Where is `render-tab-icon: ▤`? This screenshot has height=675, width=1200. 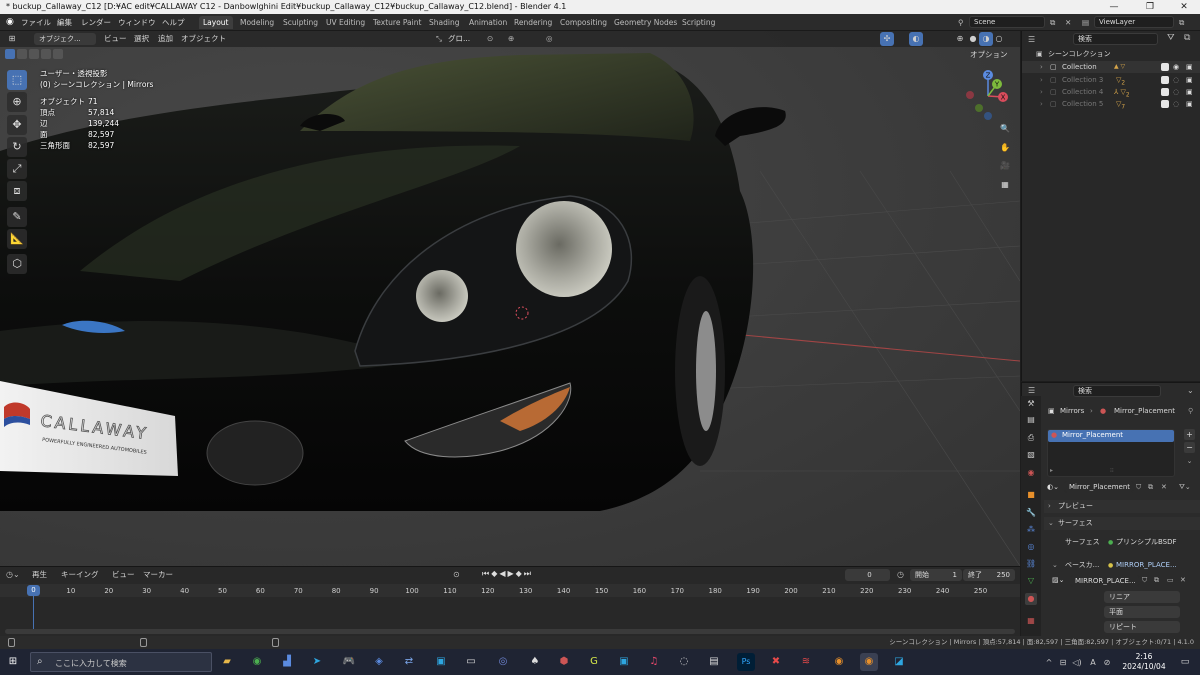 render-tab-icon: ▤ is located at coordinates (1031, 420).